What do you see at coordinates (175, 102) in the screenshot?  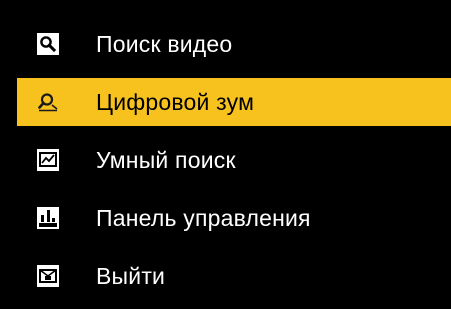 I see `menu-item-label: Цифровой зум` at bounding box center [175, 102].